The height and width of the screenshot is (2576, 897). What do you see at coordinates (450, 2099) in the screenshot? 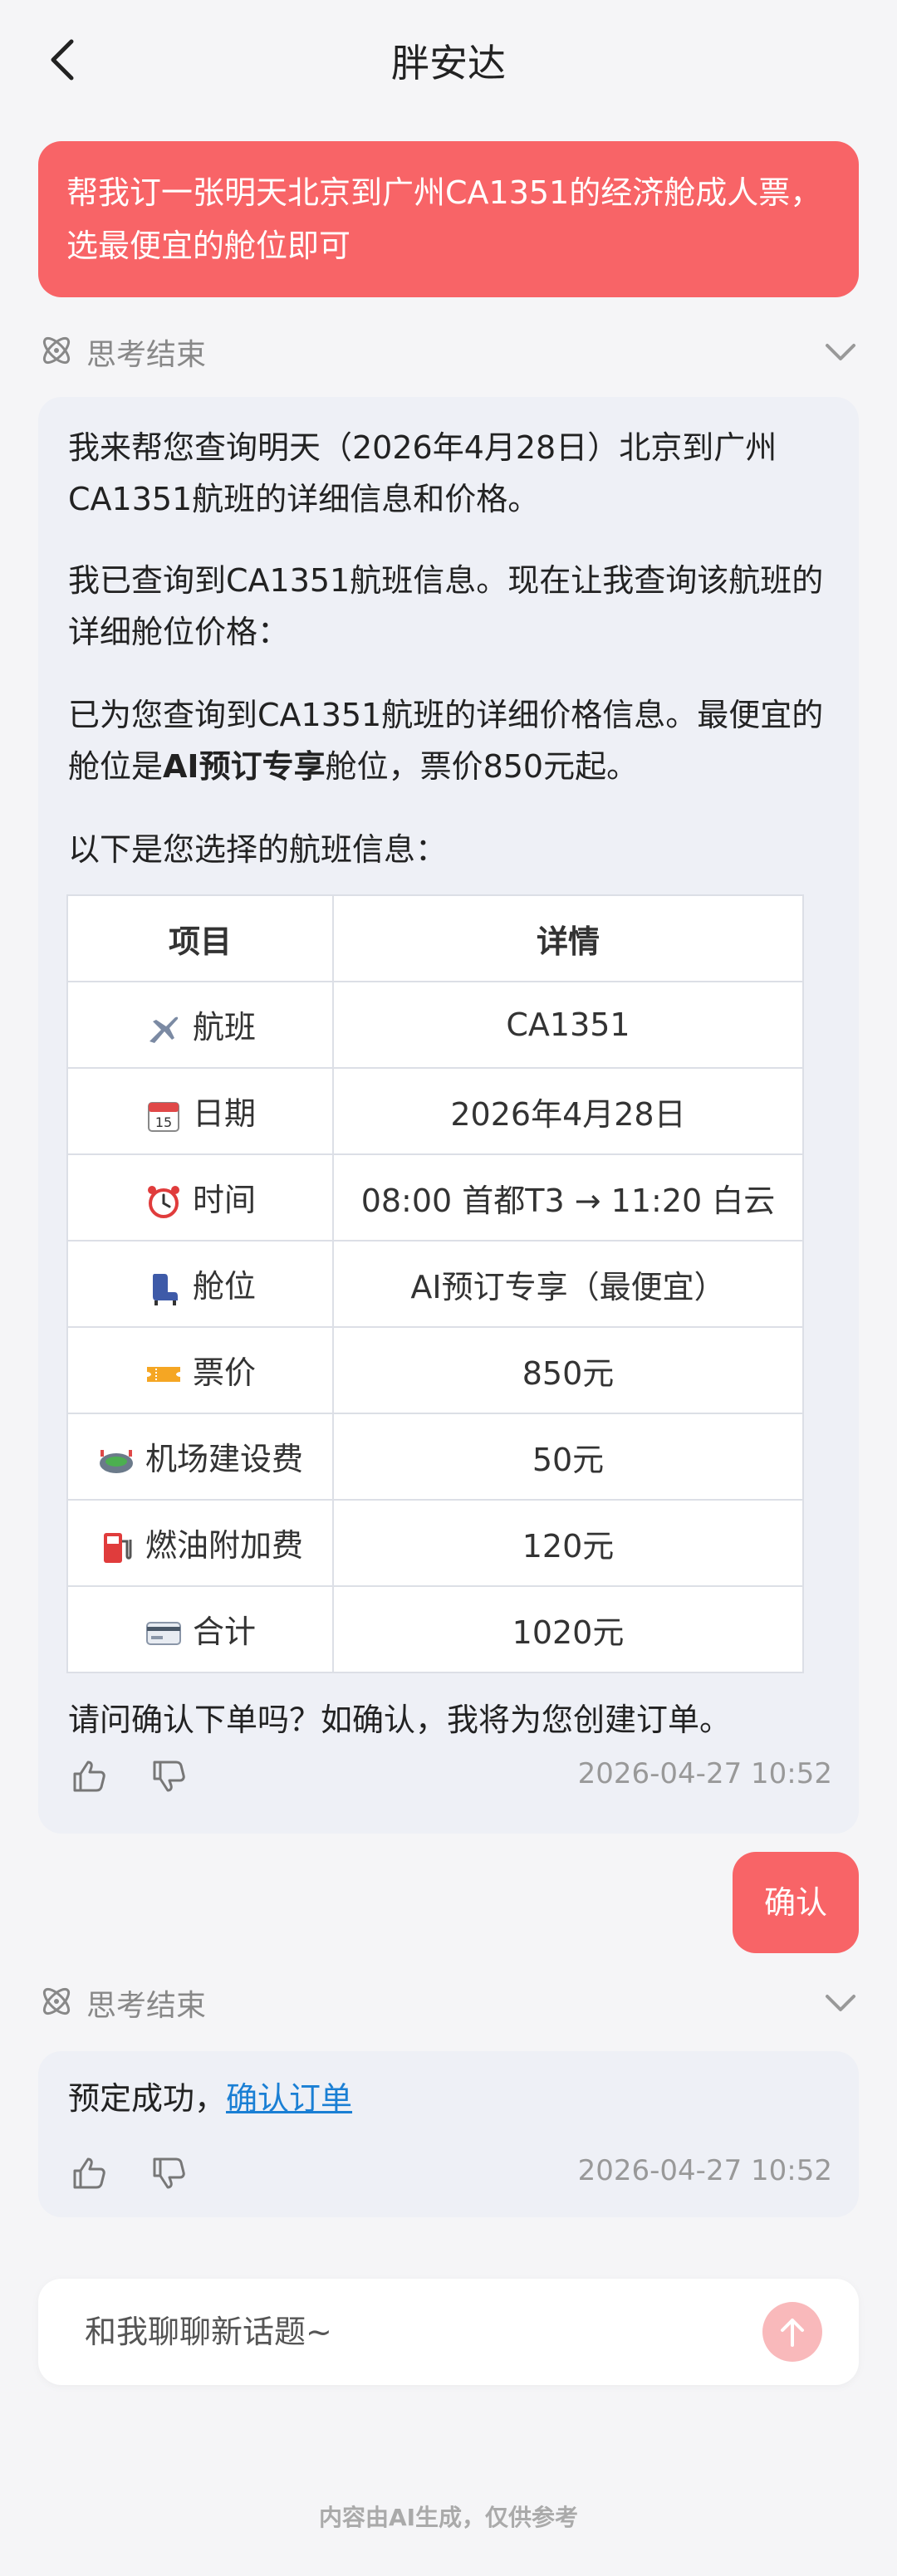
I see `ai-paragraph: 预定成功，确认订单` at bounding box center [450, 2099].